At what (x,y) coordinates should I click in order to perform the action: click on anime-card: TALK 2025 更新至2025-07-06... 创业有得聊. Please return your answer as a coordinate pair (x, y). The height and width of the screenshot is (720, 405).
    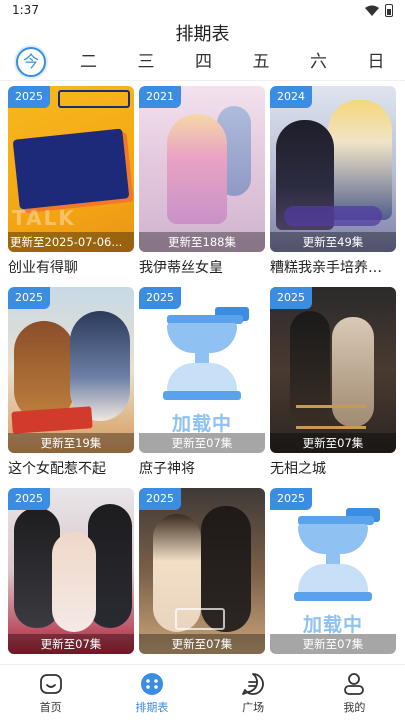
    Looking at the image, I should click on (71, 182).